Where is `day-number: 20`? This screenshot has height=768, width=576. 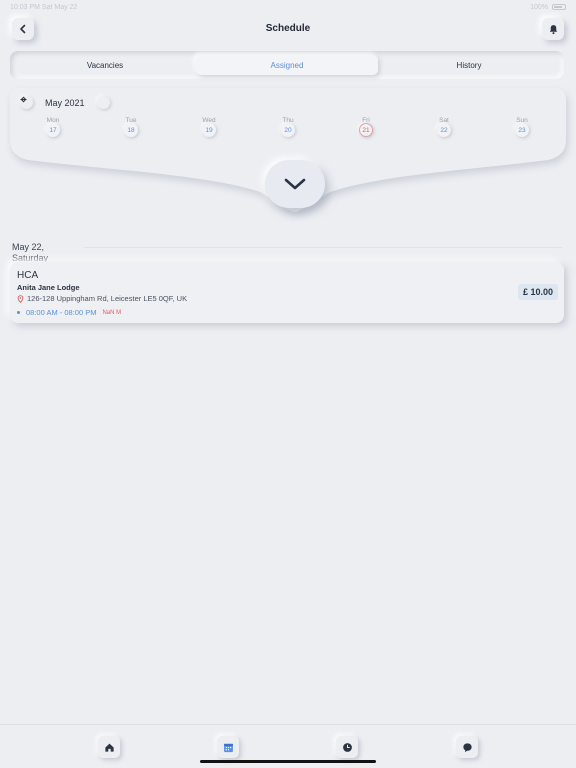
day-number: 20 is located at coordinates (288, 130).